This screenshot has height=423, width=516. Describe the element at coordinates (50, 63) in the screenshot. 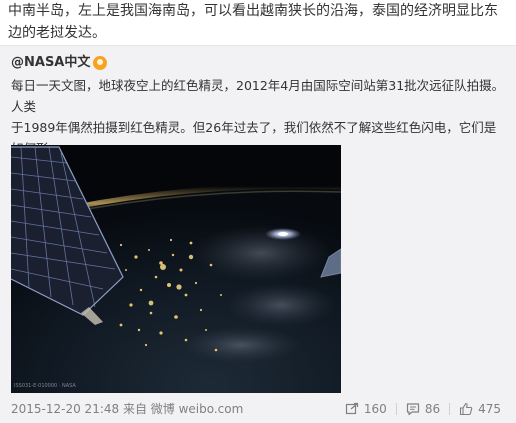

I see `repost-author-link: @NASA中文` at that location.